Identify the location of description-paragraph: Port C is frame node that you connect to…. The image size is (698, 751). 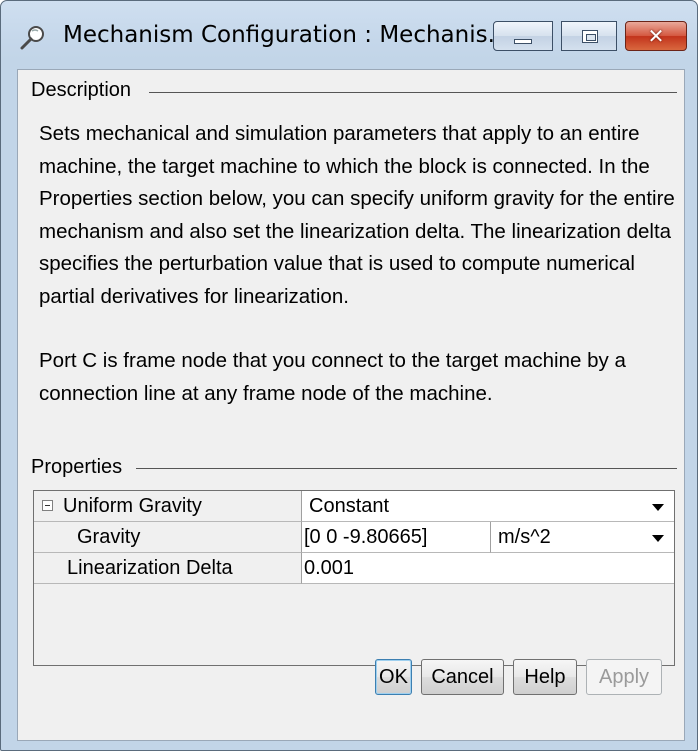
(332, 377).